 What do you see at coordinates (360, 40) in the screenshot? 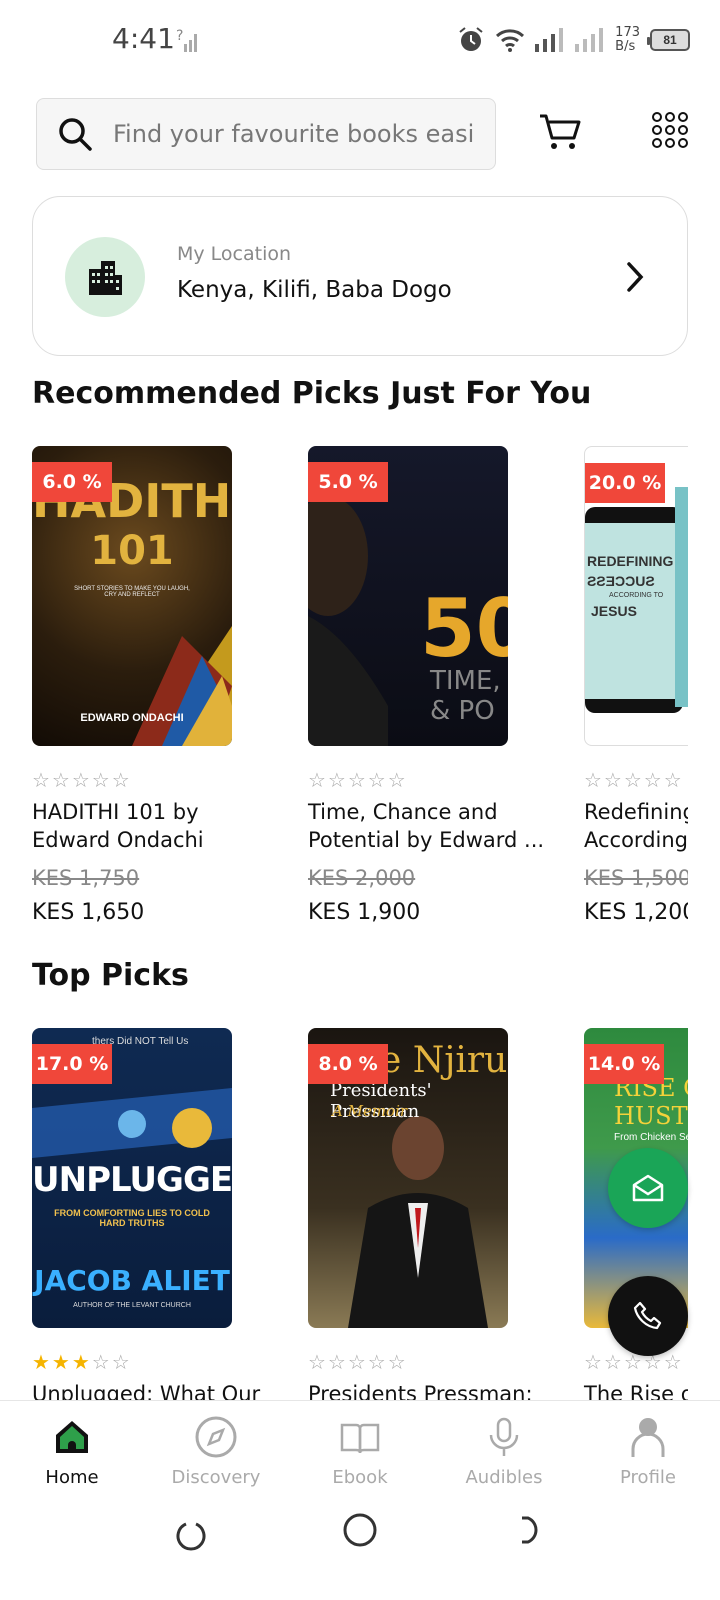
I see `status-bar: 4:41 ? 173 B/s 81` at bounding box center [360, 40].